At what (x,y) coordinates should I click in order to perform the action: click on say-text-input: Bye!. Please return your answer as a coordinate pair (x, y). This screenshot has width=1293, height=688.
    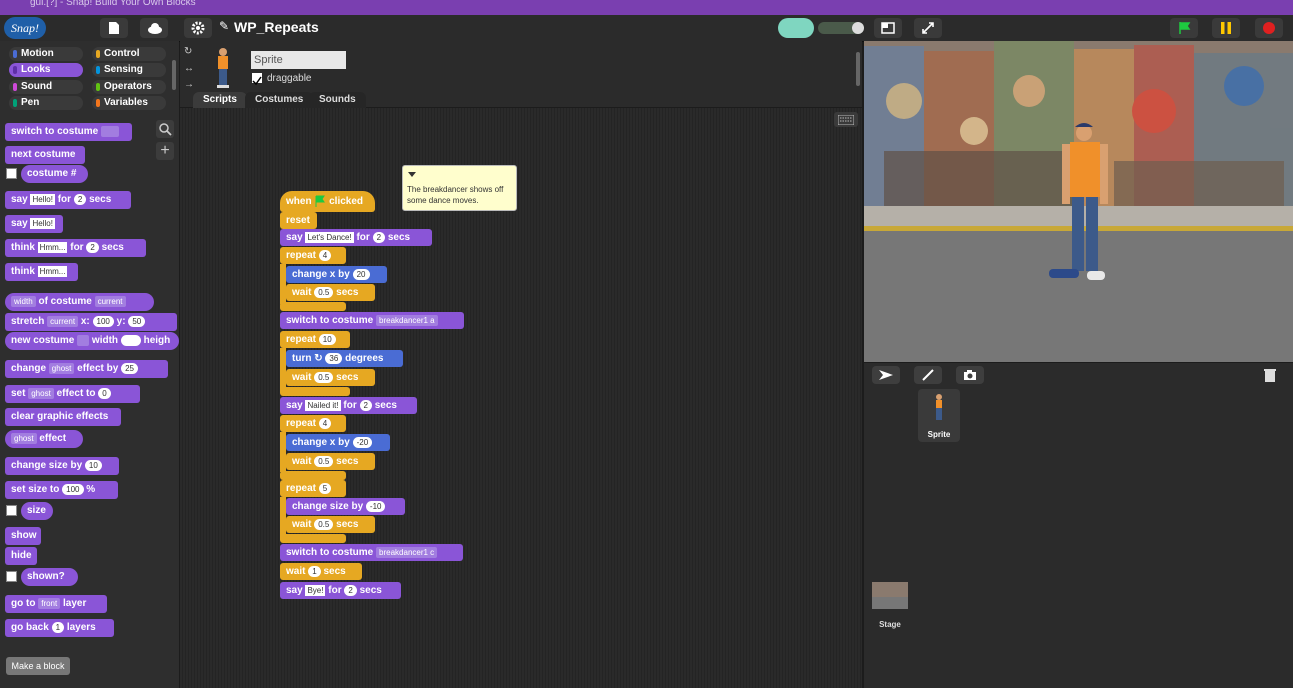
    Looking at the image, I should click on (315, 590).